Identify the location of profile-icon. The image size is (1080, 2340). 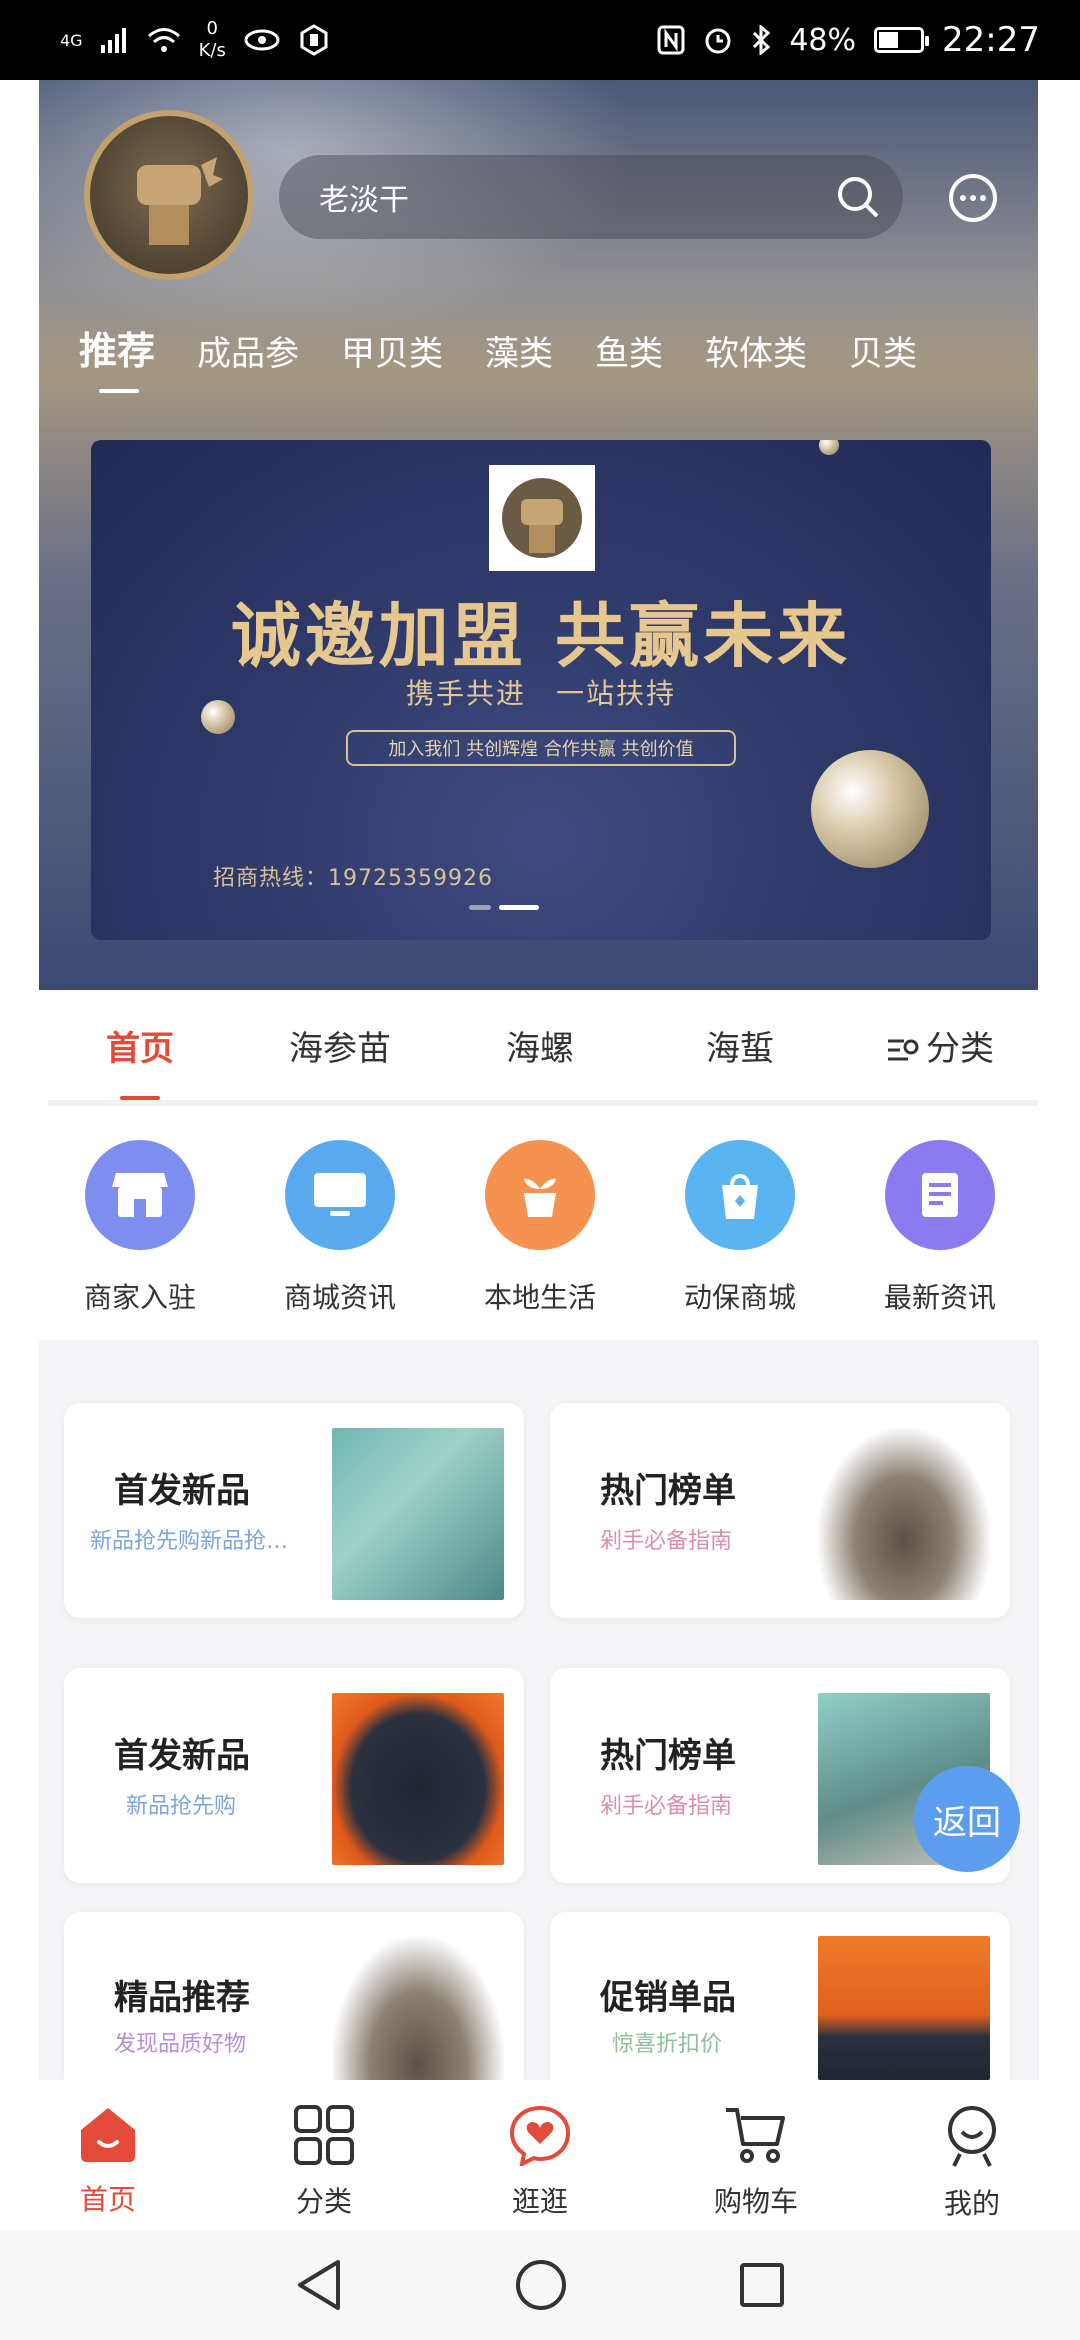
(972, 2136).